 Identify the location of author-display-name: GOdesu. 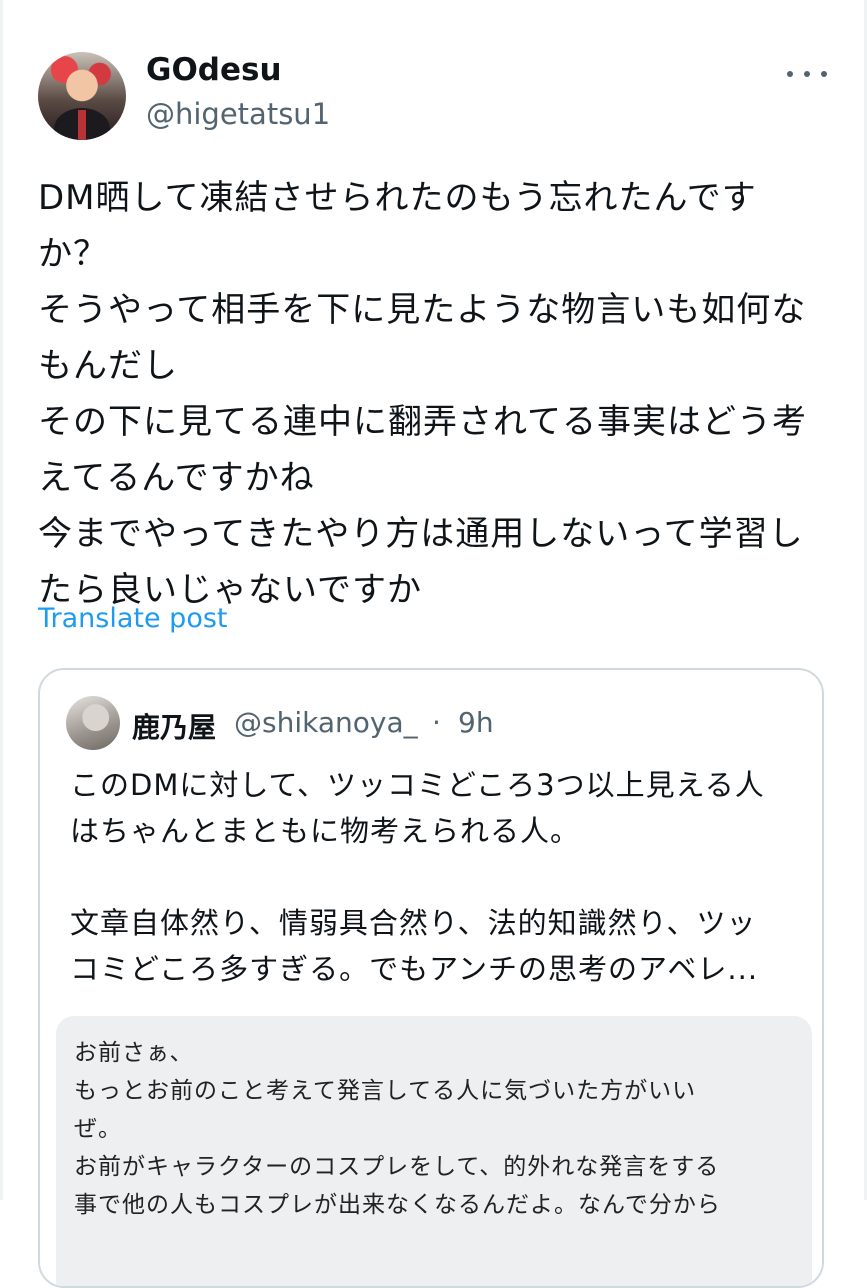
(214, 70).